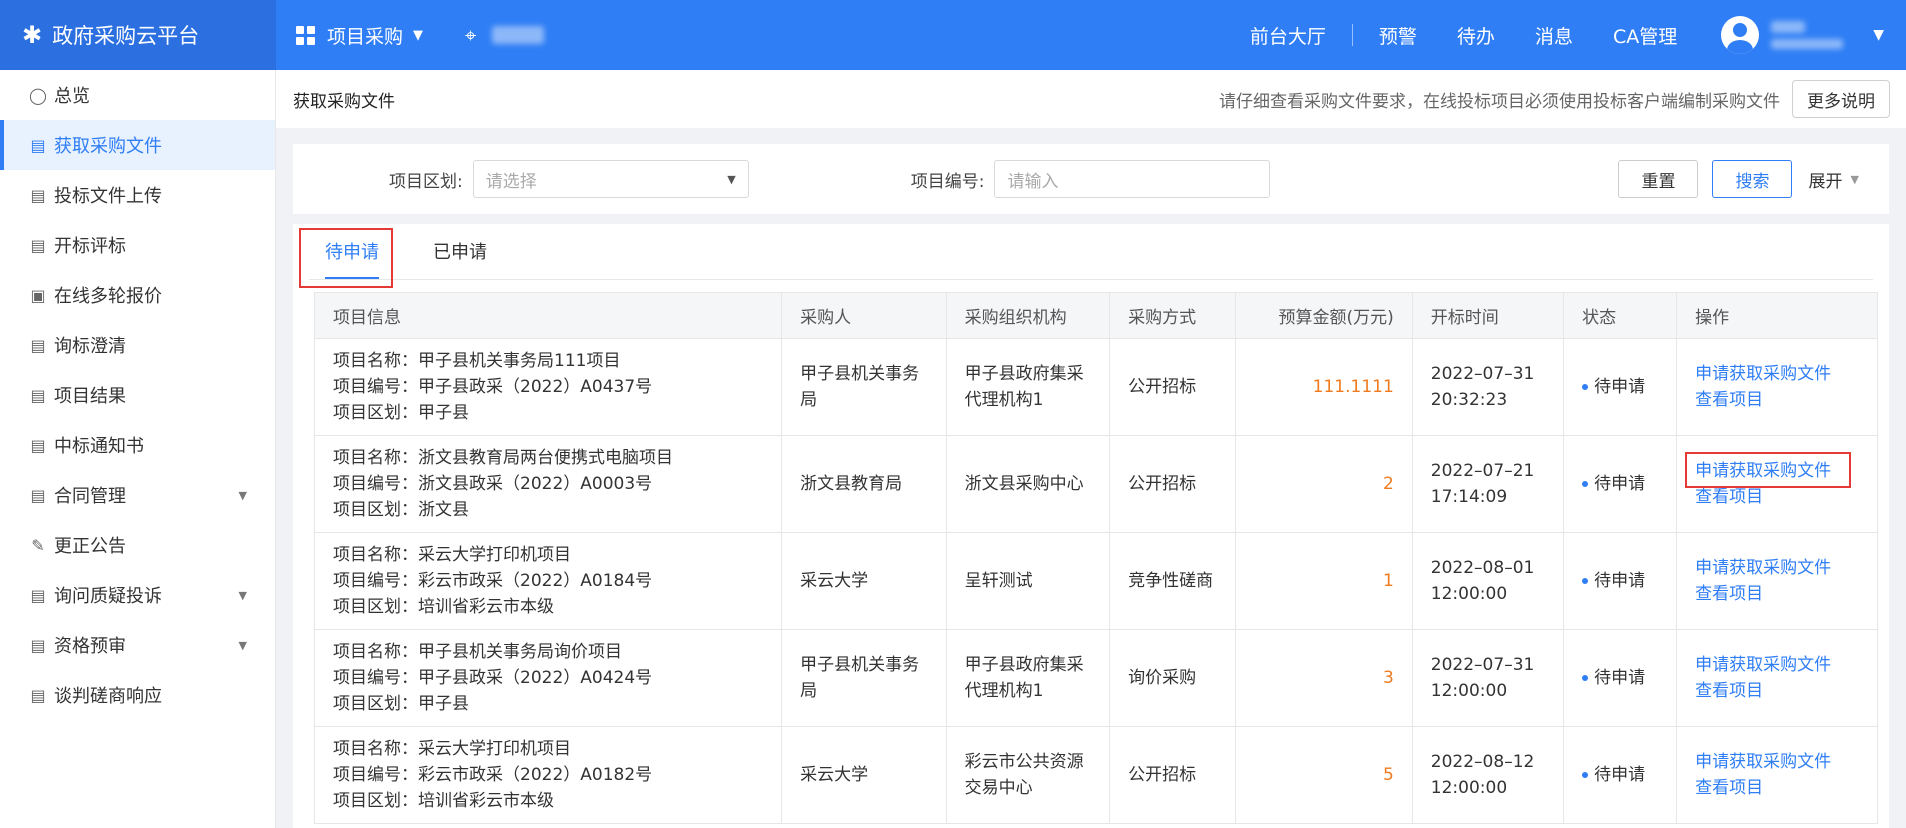 This screenshot has height=828, width=1906. What do you see at coordinates (1620, 581) in the screenshot?
I see `status-cell: 待申请` at bounding box center [1620, 581].